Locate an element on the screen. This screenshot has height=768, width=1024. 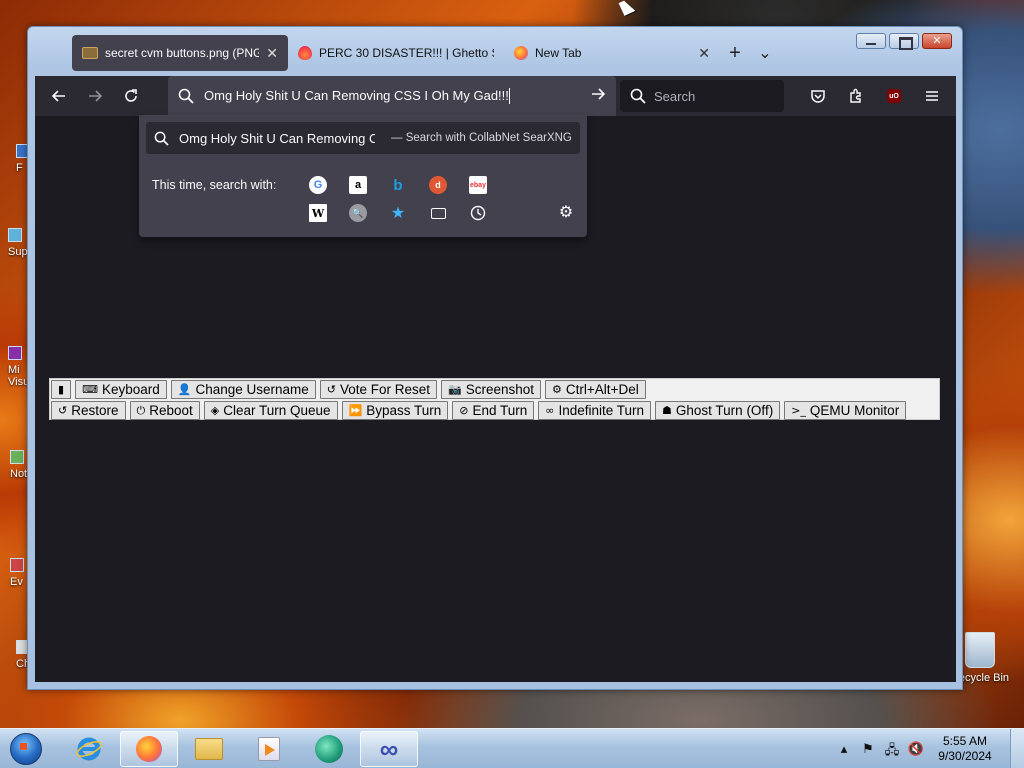
ban-icon: ⊘ is located at coordinates (464, 410).